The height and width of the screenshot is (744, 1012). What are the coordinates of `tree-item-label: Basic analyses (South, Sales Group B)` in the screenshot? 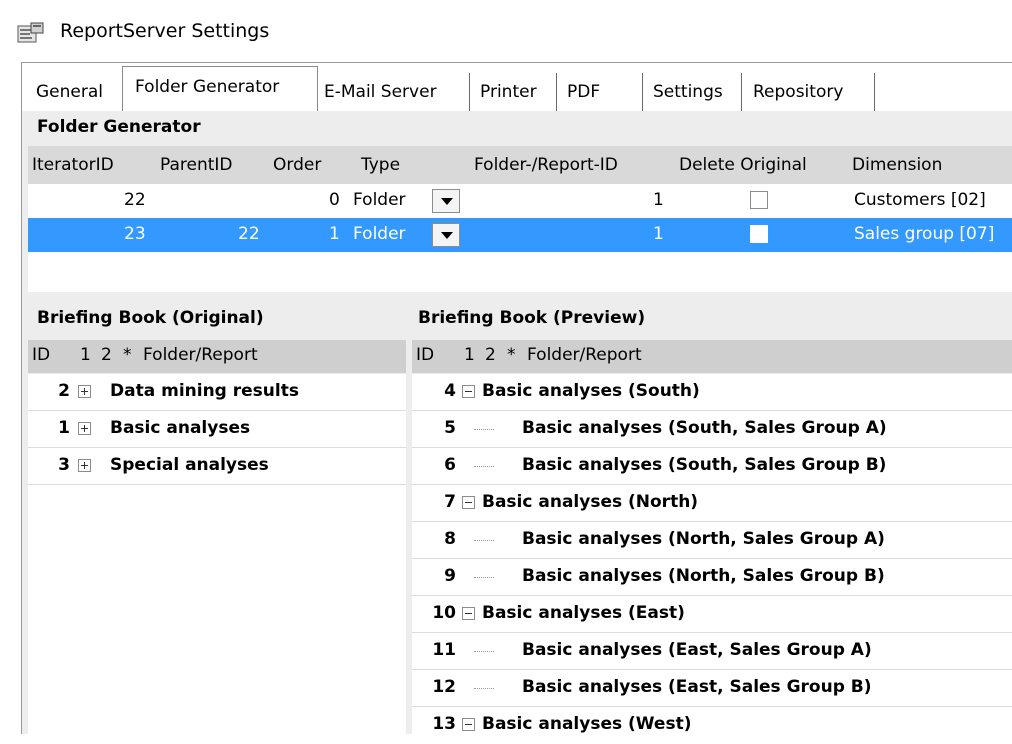 It's located at (704, 465).